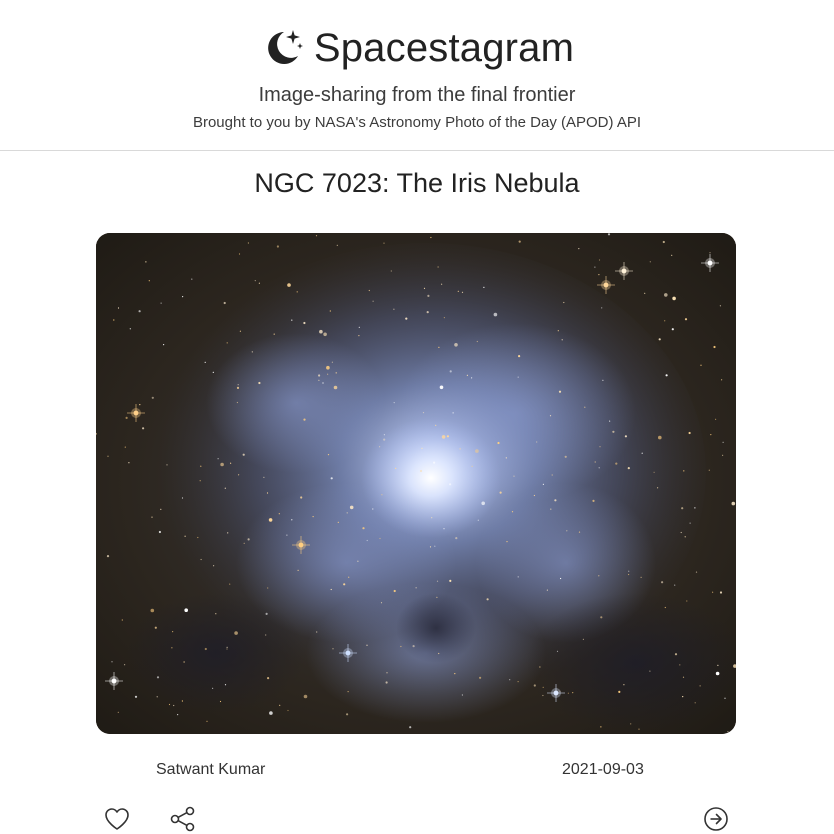 The height and width of the screenshot is (834, 834). I want to click on share-icon, so click(182, 819).